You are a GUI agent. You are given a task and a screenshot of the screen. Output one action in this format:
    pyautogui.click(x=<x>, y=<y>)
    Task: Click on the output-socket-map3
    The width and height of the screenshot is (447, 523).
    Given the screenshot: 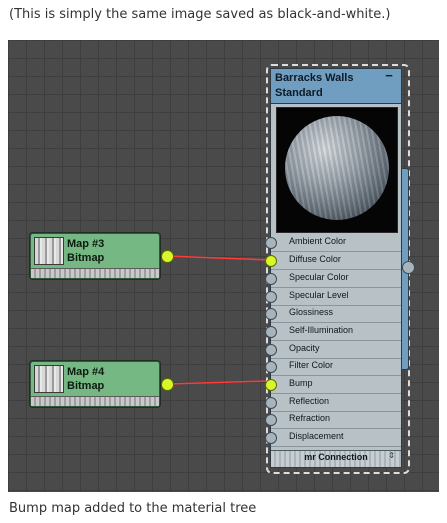 What is the action you would take?
    pyautogui.click(x=167, y=256)
    